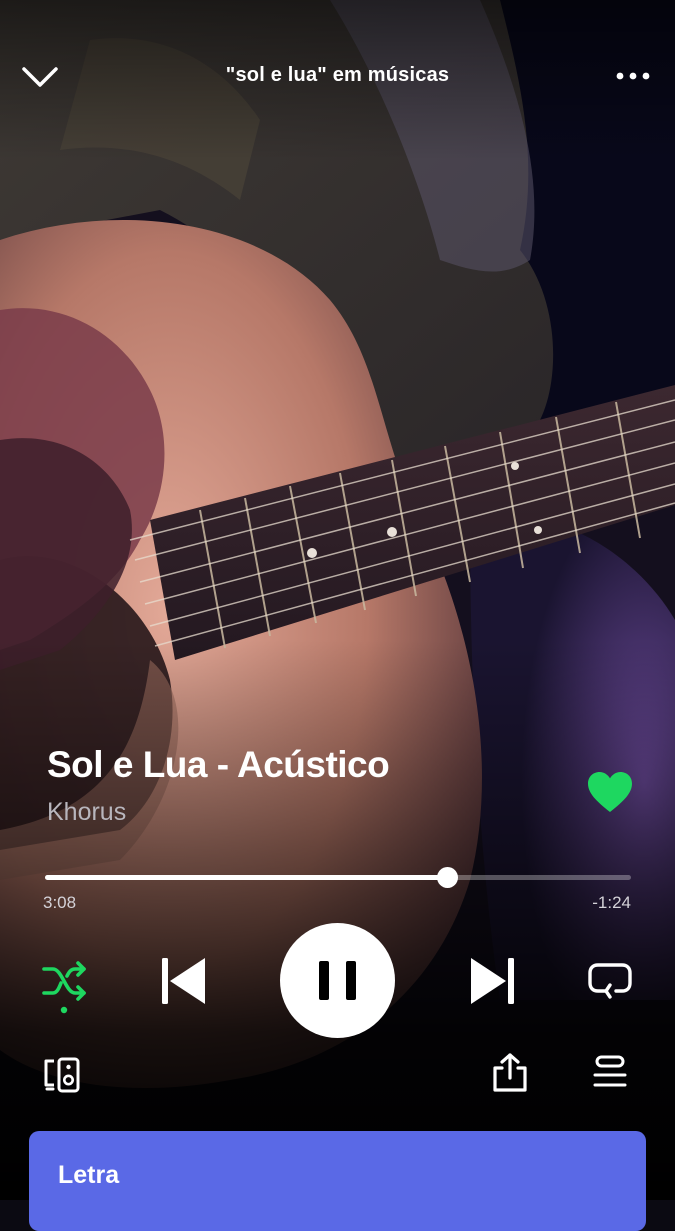 The height and width of the screenshot is (1231, 675). Describe the element at coordinates (218, 765) in the screenshot. I see `track-title: Sol e Lua - Acústico` at that location.